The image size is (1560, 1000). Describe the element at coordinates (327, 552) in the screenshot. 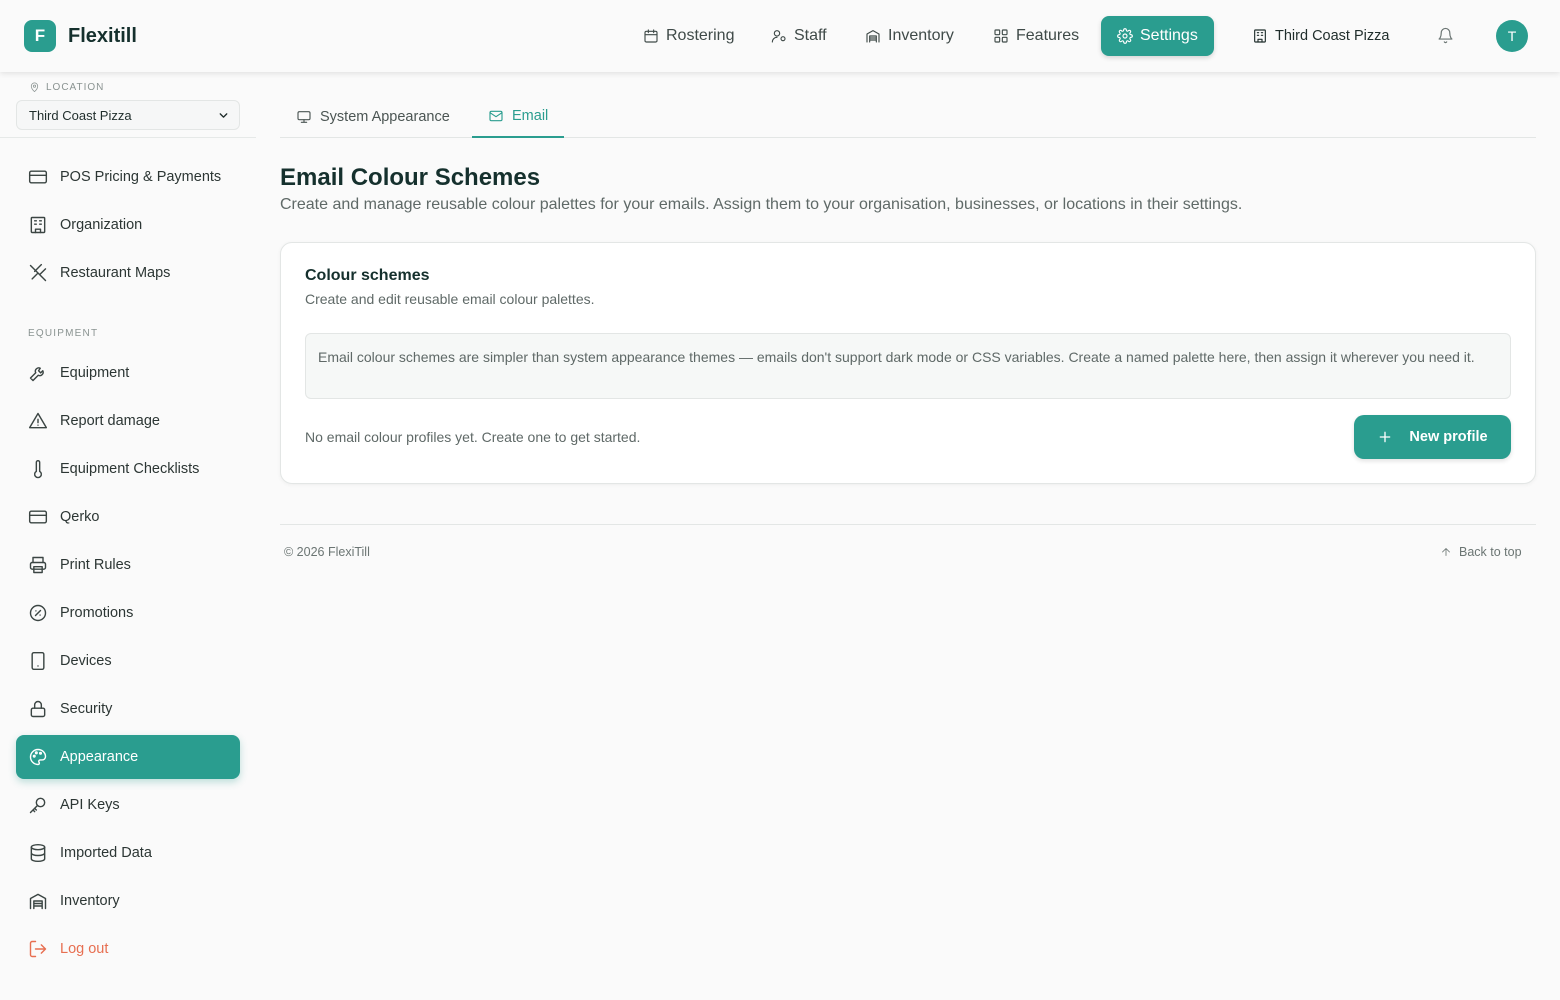

I see `copyright: © 2026 FlexiTill` at that location.